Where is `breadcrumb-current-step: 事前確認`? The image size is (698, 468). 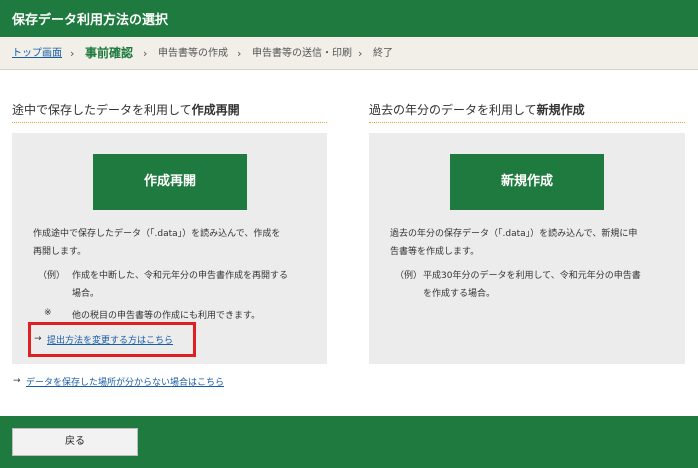
breadcrumb-current-step: 事前確認 is located at coordinates (109, 53).